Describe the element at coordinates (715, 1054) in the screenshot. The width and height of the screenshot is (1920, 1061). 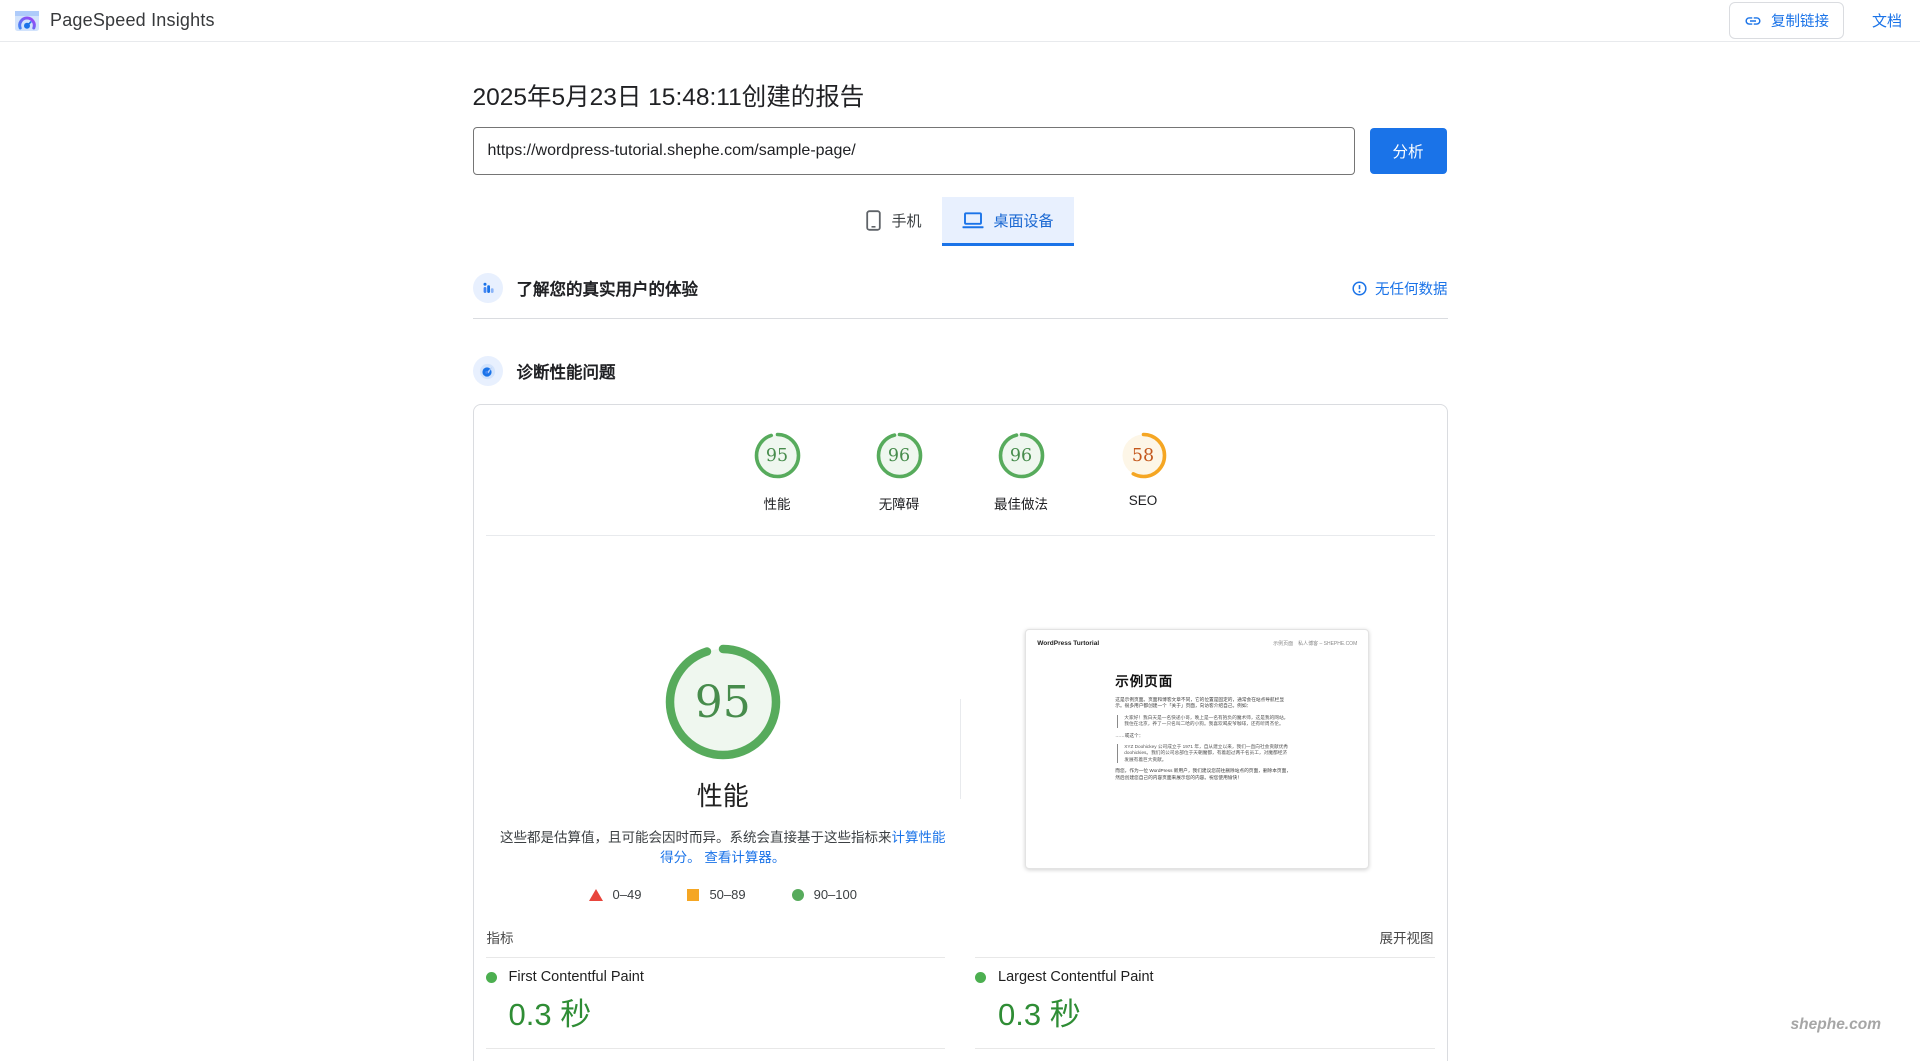
I see `metric-total-blocking-time: Total Blocking Time 0 毫秒` at that location.